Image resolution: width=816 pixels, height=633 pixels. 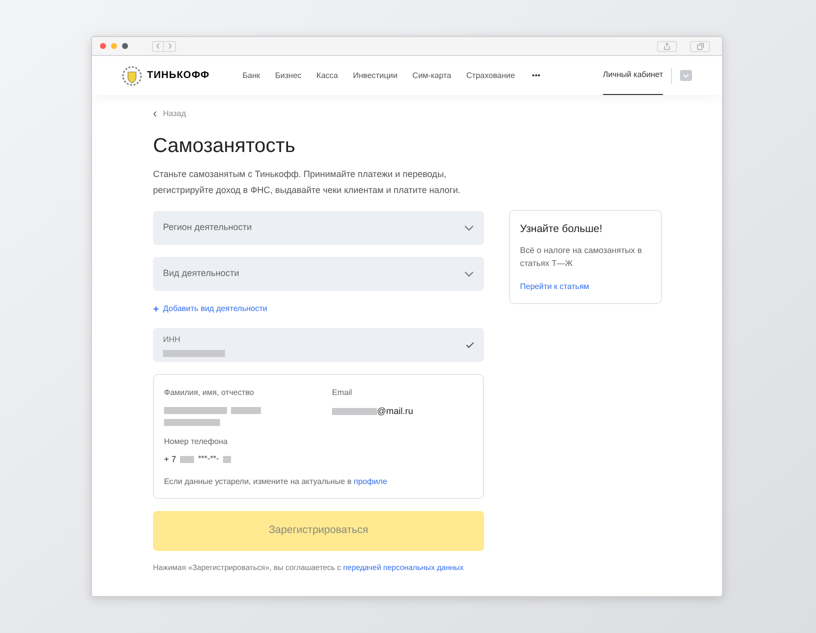 I want to click on nav-link: Страхование, so click(x=490, y=76).